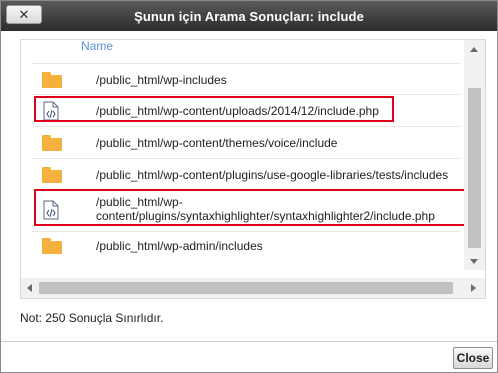  What do you see at coordinates (97, 46) in the screenshot?
I see `column-header-name: Name` at bounding box center [97, 46].